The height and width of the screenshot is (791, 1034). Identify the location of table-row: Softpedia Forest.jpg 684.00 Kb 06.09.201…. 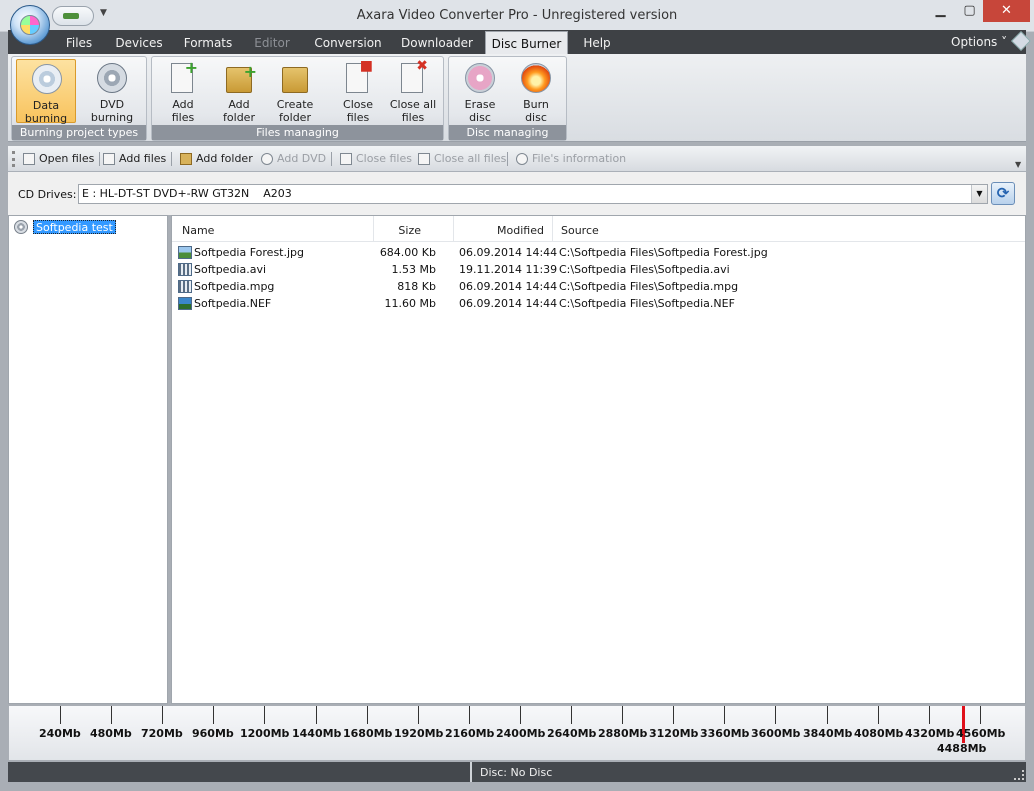
(598, 252).